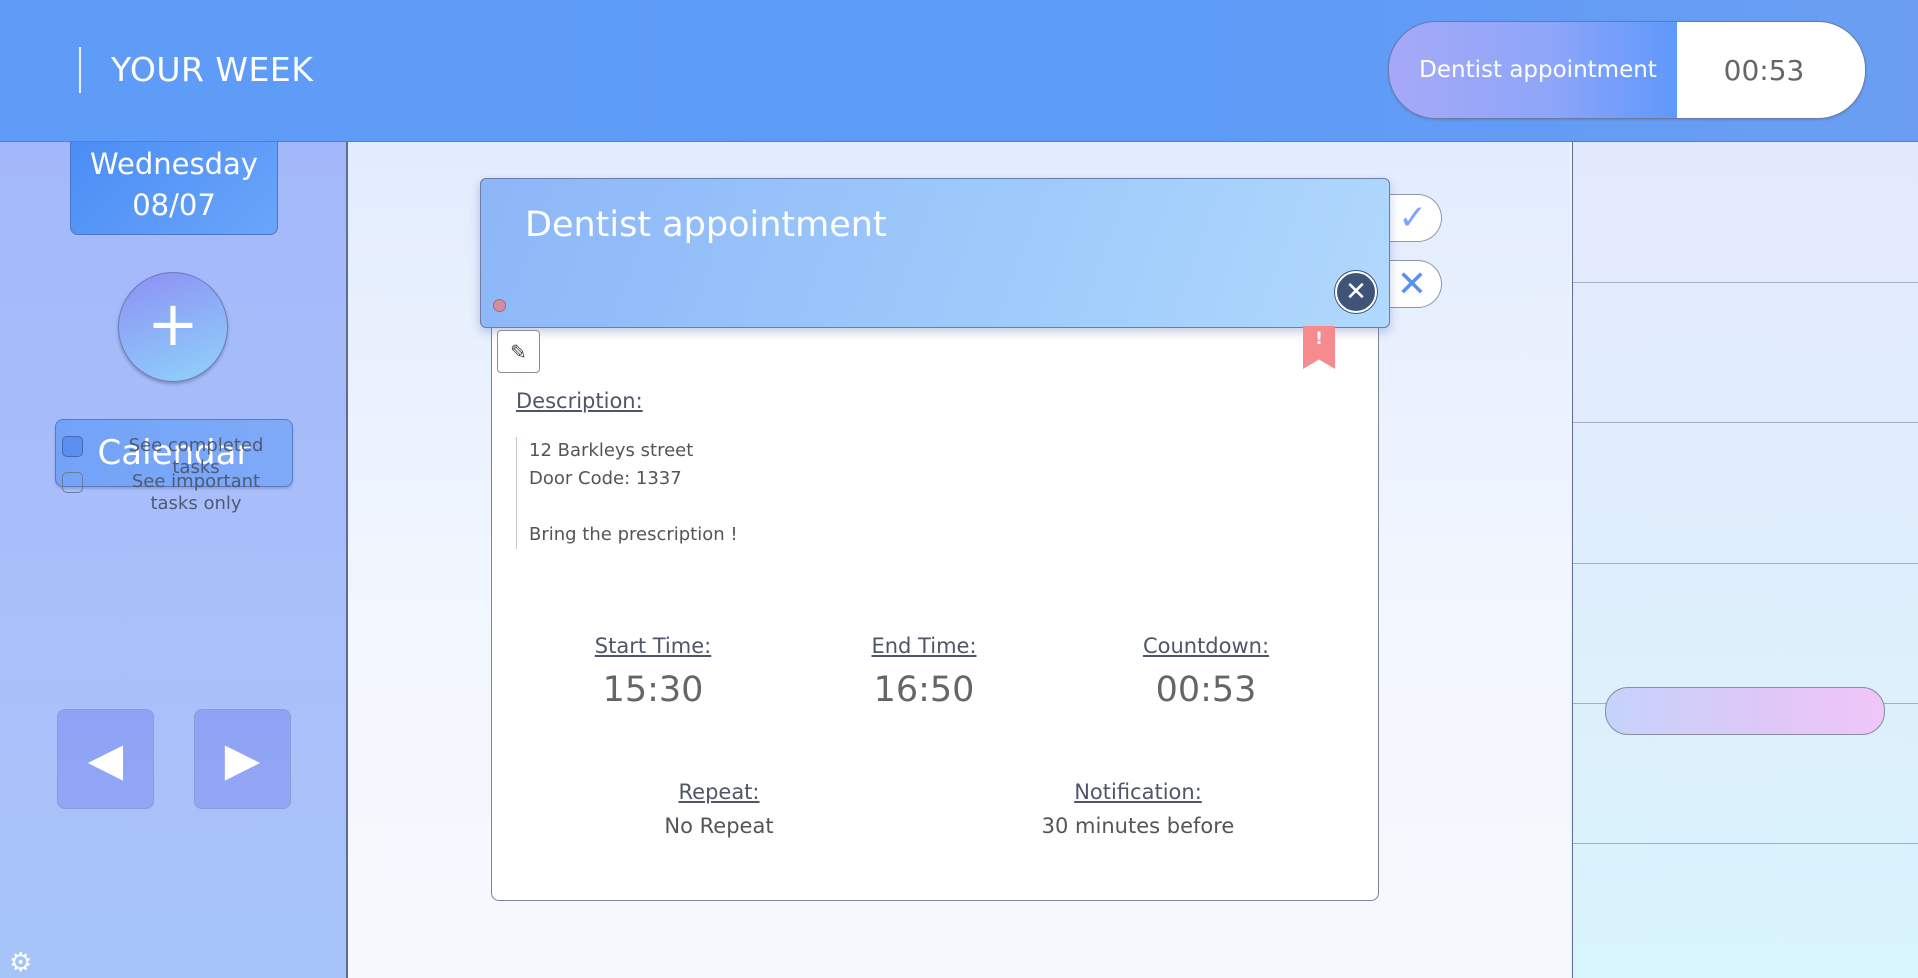 Image resolution: width=1918 pixels, height=978 pixels. I want to click on current-task-countdown: 00:53, so click(1771, 70).